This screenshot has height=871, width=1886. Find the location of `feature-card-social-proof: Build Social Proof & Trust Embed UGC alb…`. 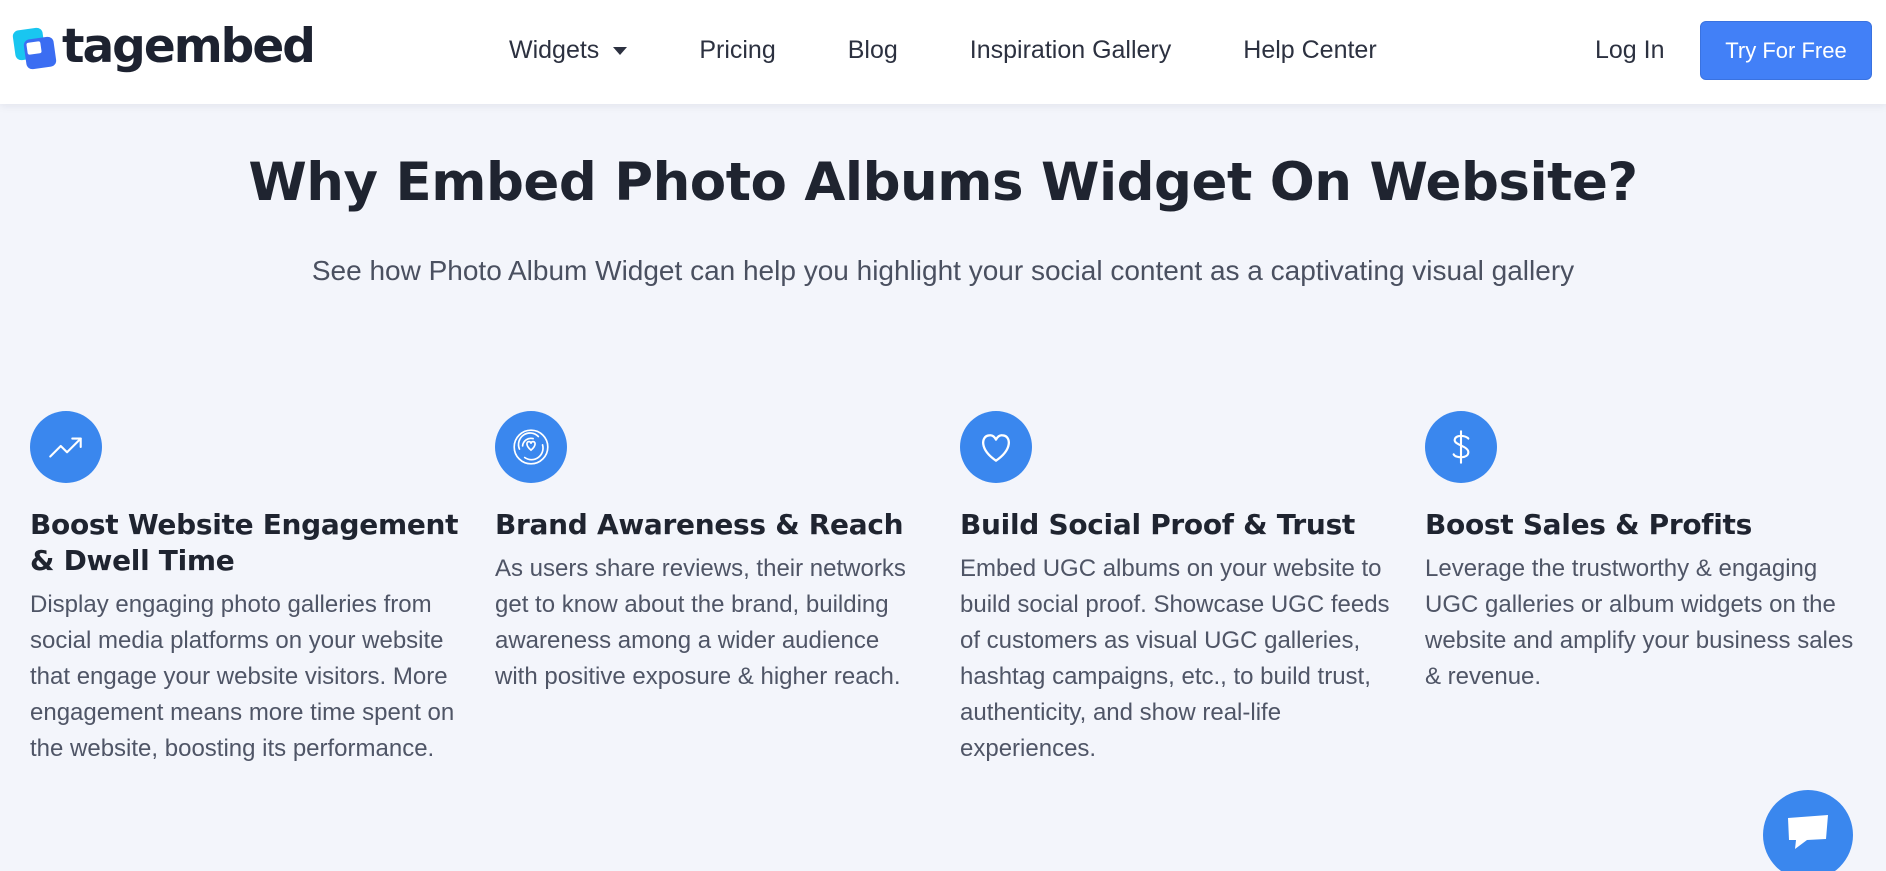

feature-card-social-proof: Build Social Proof & Trust Embed UGC alb… is located at coordinates (1175, 589).